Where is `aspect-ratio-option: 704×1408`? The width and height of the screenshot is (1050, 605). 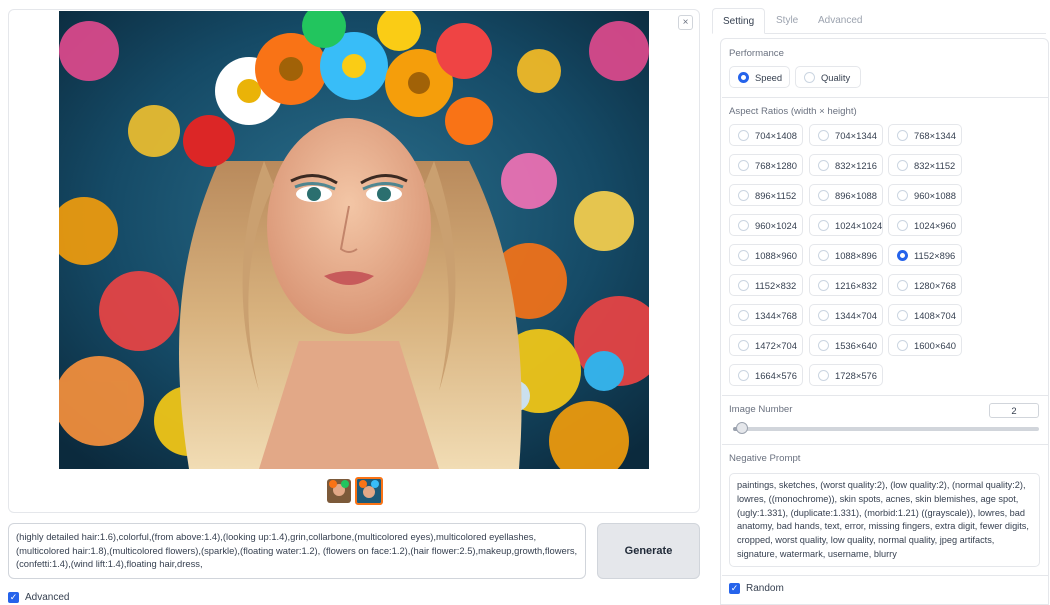 aspect-ratio-option: 704×1408 is located at coordinates (766, 135).